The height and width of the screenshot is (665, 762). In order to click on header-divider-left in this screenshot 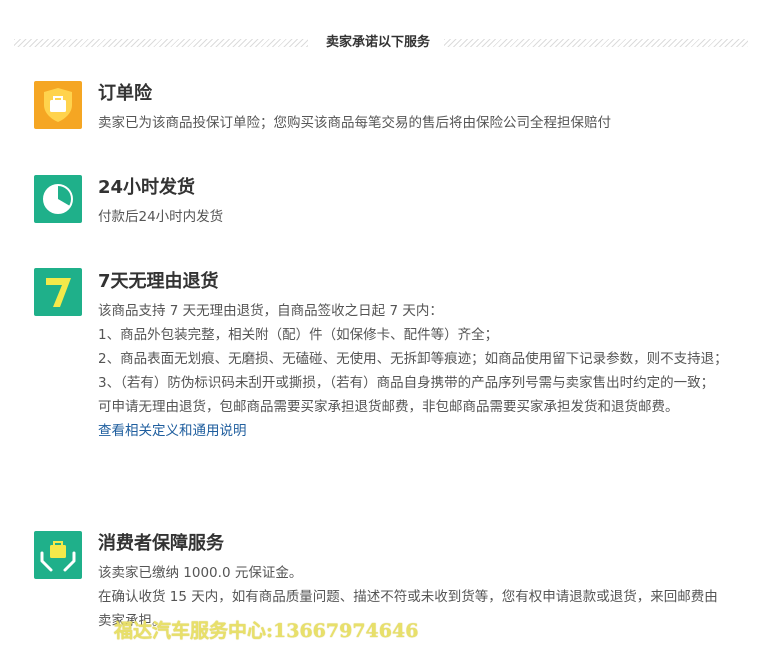, I will do `click(161, 43)`.